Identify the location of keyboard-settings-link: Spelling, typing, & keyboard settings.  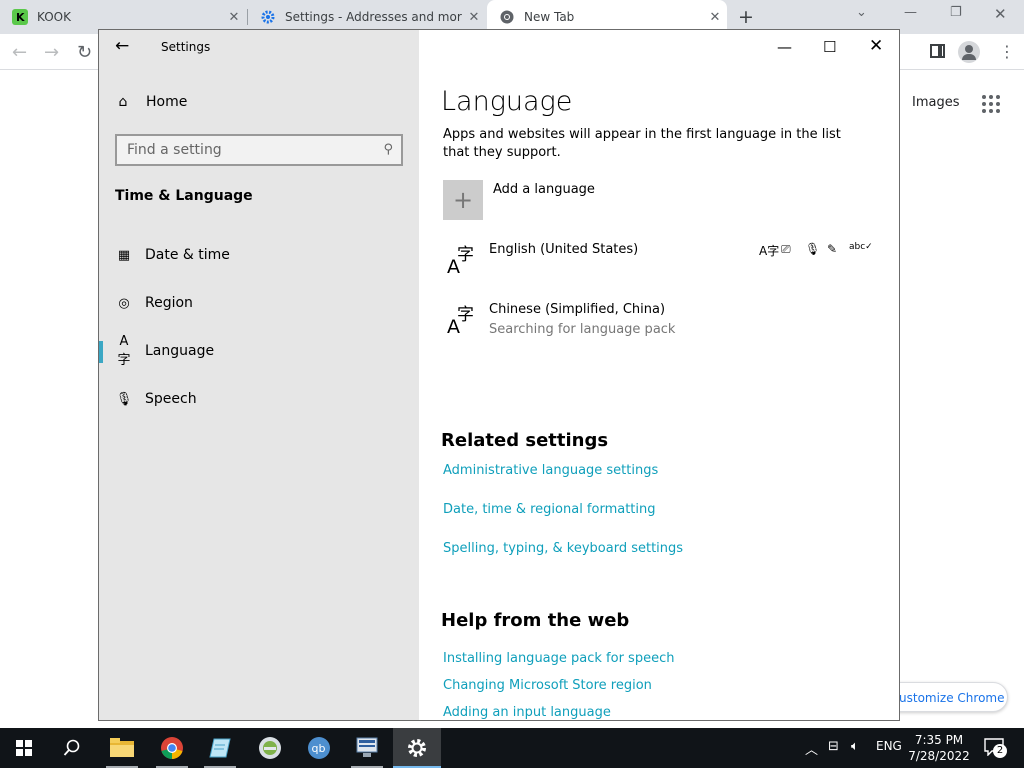
(563, 548).